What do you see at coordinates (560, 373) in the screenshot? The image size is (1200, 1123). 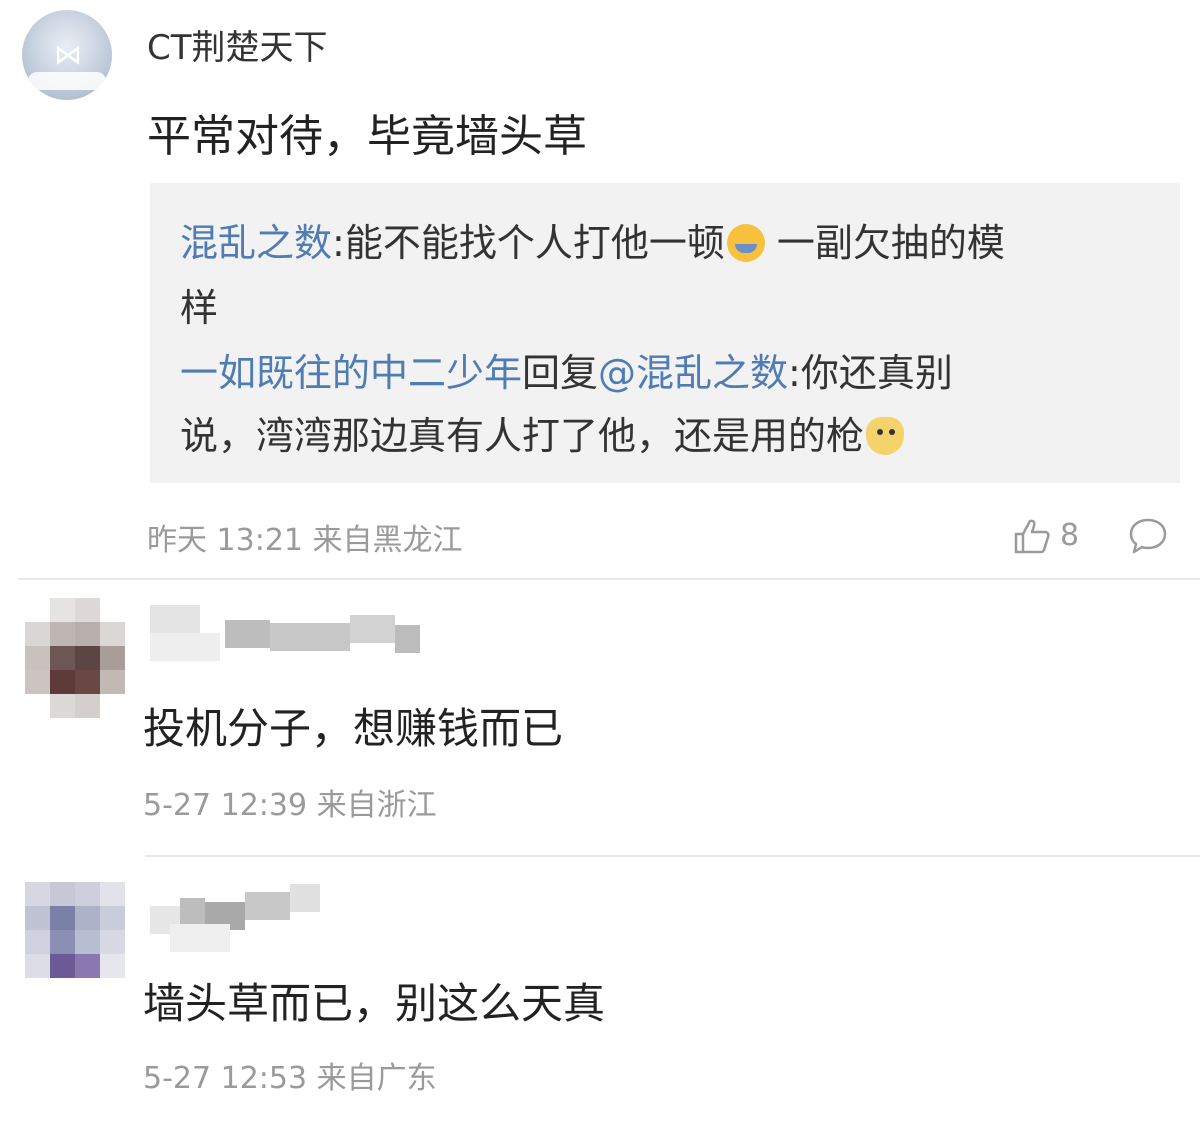 I see `reply-label: 回复` at bounding box center [560, 373].